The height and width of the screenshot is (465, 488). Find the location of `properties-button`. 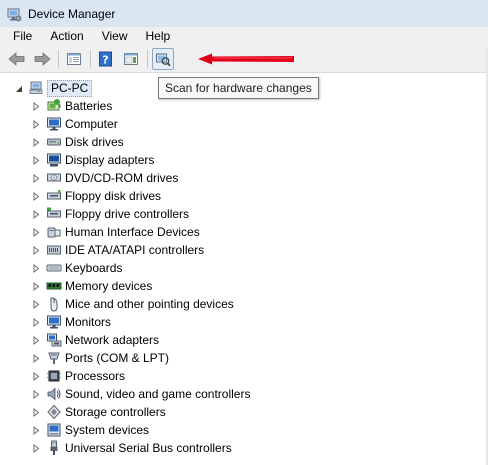

properties-button is located at coordinates (131, 59).